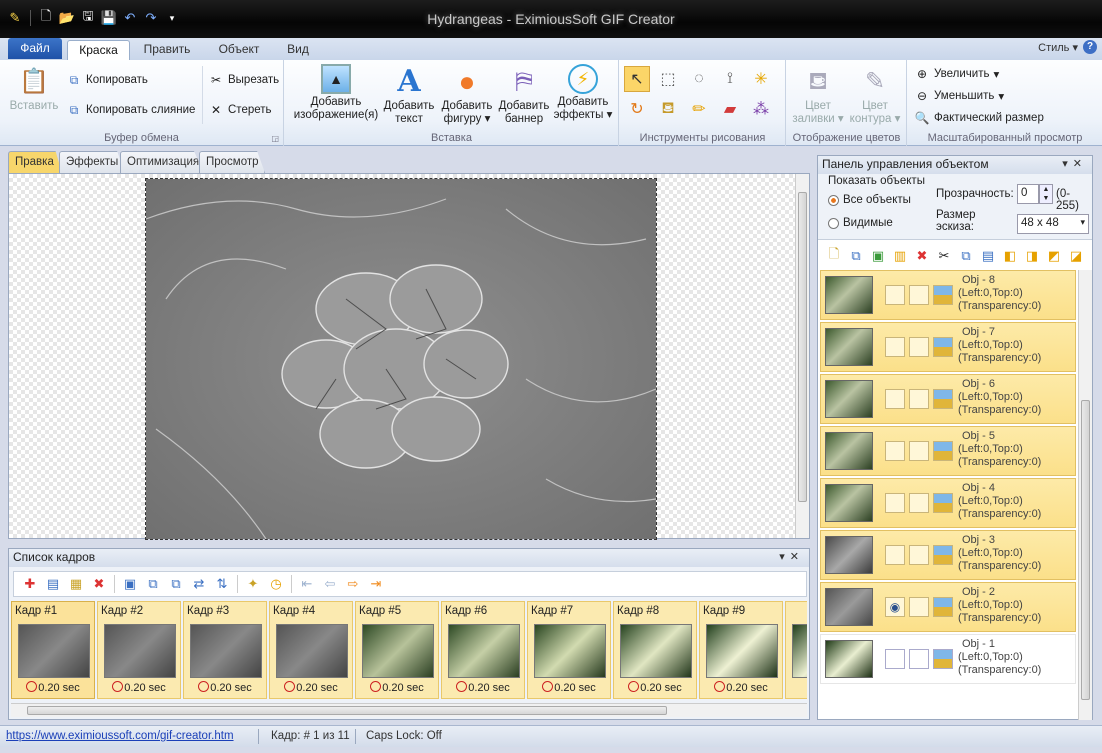 The height and width of the screenshot is (753, 1102). Describe the element at coordinates (376, 584) in the screenshot. I see `last-frame-icon: ⇥` at that location.